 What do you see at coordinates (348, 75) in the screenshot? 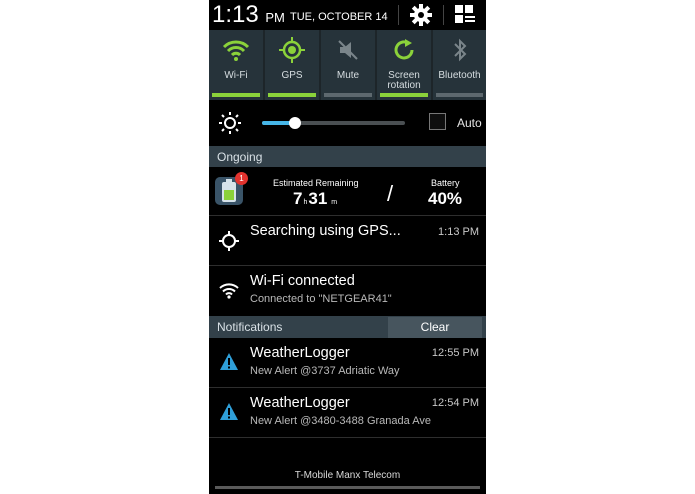
I see `toggle-label: Mute` at bounding box center [348, 75].